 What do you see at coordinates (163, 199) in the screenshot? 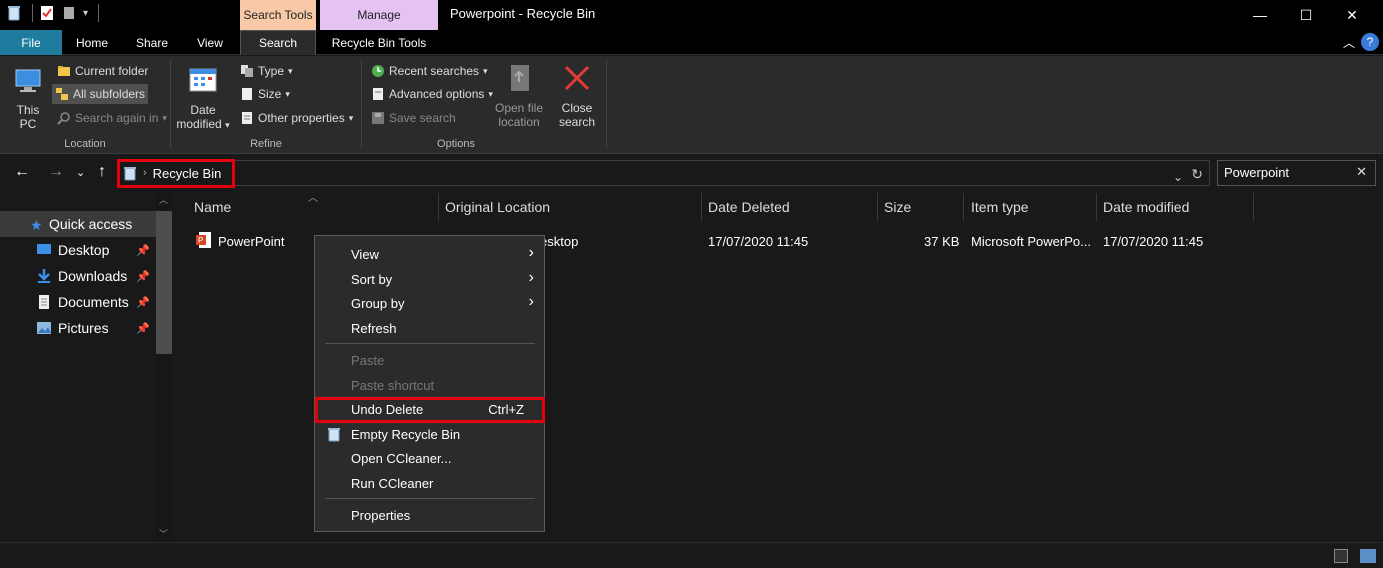
I see `scroll-up-icon: ︿` at bounding box center [163, 199].